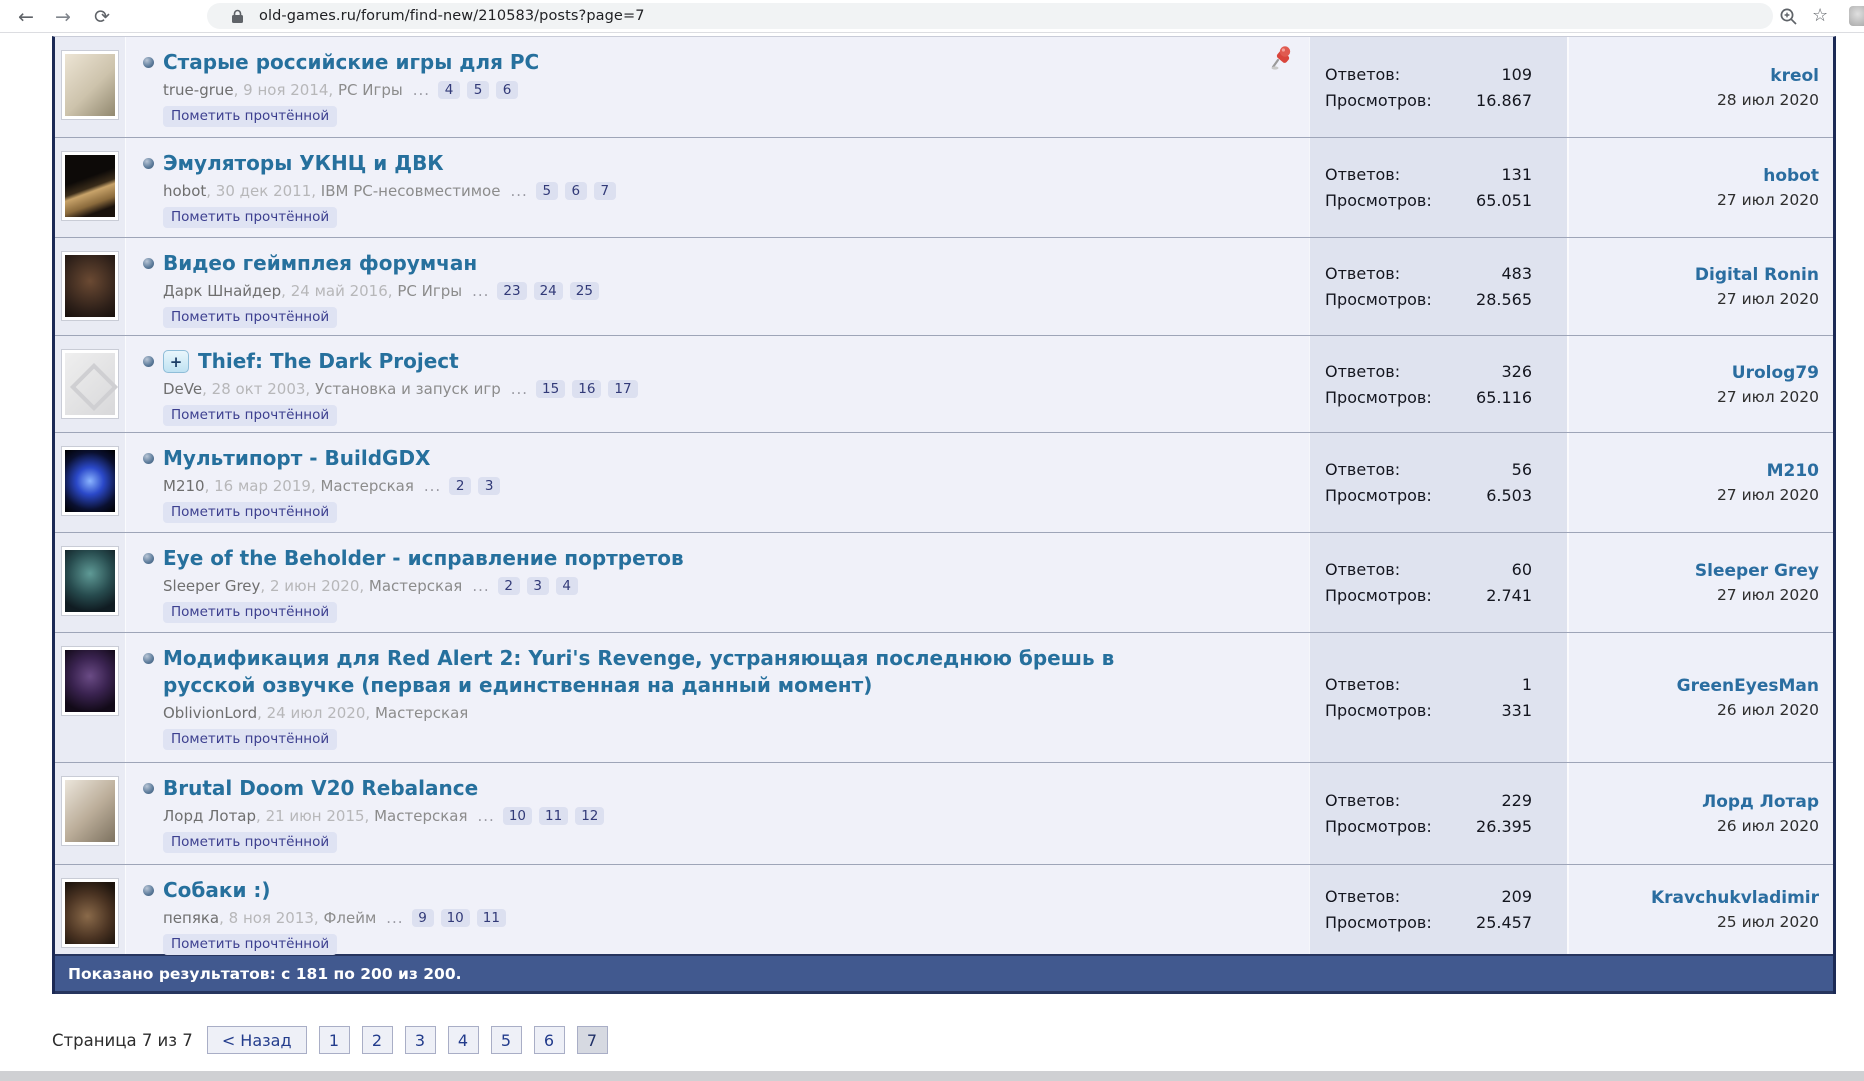 This screenshot has width=1864, height=1081. Describe the element at coordinates (191, 918) in the screenshot. I see `thread-author-link: пепяка` at that location.